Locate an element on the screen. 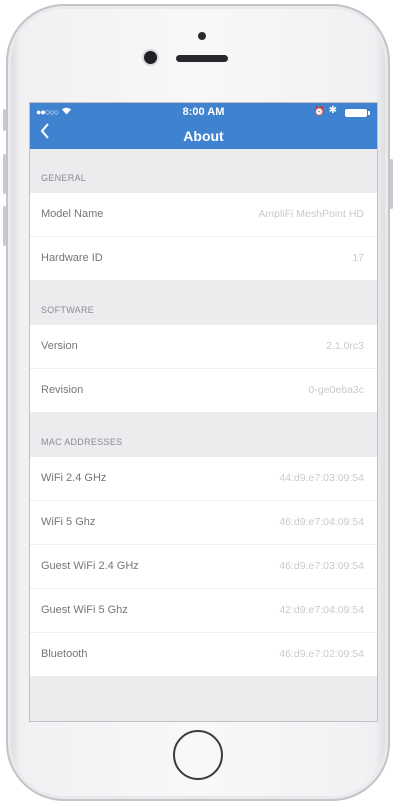  list-item: Guest WiFi 5 Ghz 42:d9:e7:04:09:54 is located at coordinates (203, 611).